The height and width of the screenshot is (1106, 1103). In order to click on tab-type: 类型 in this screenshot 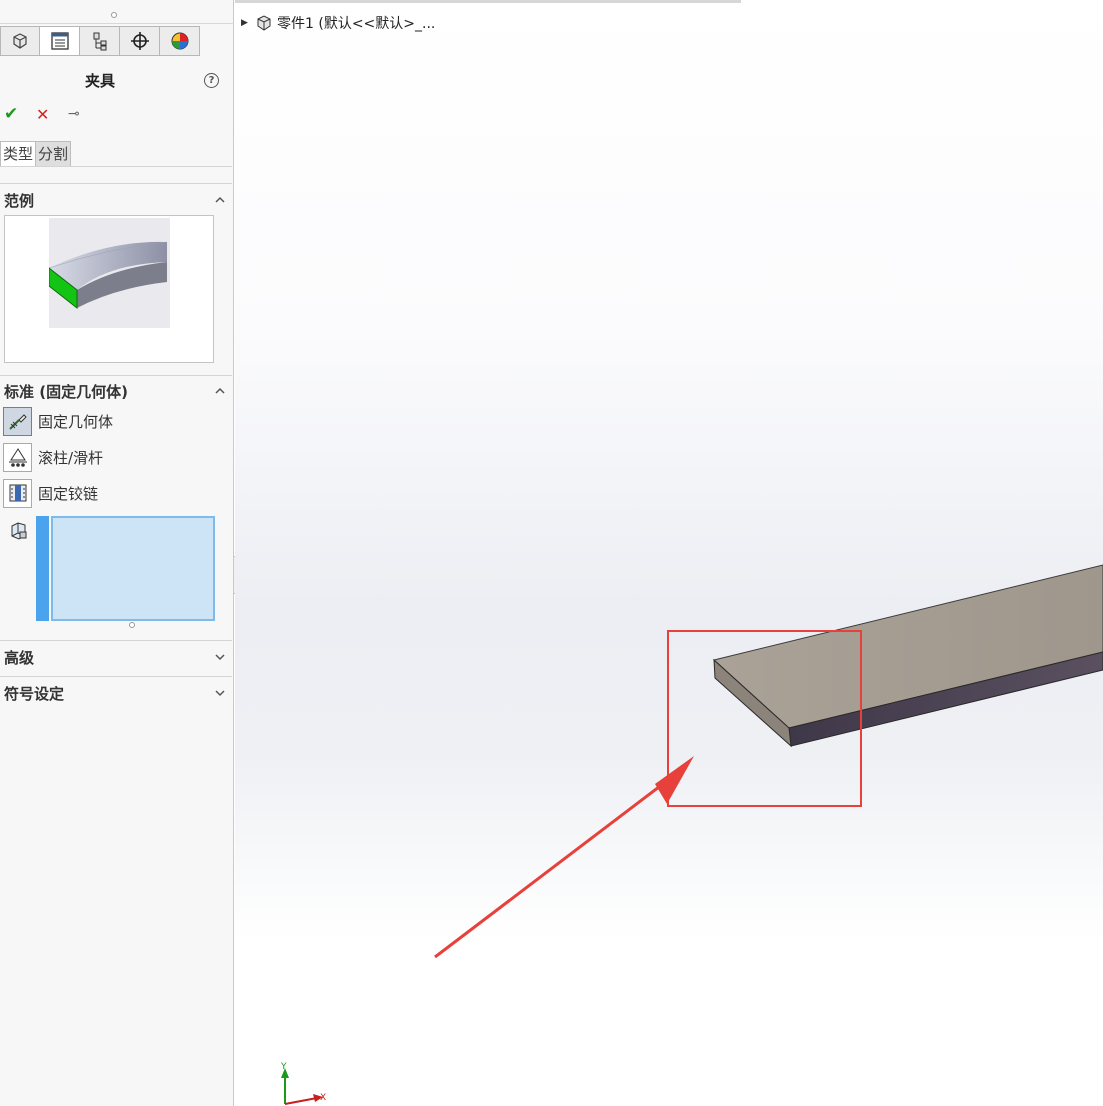, I will do `click(18, 154)`.